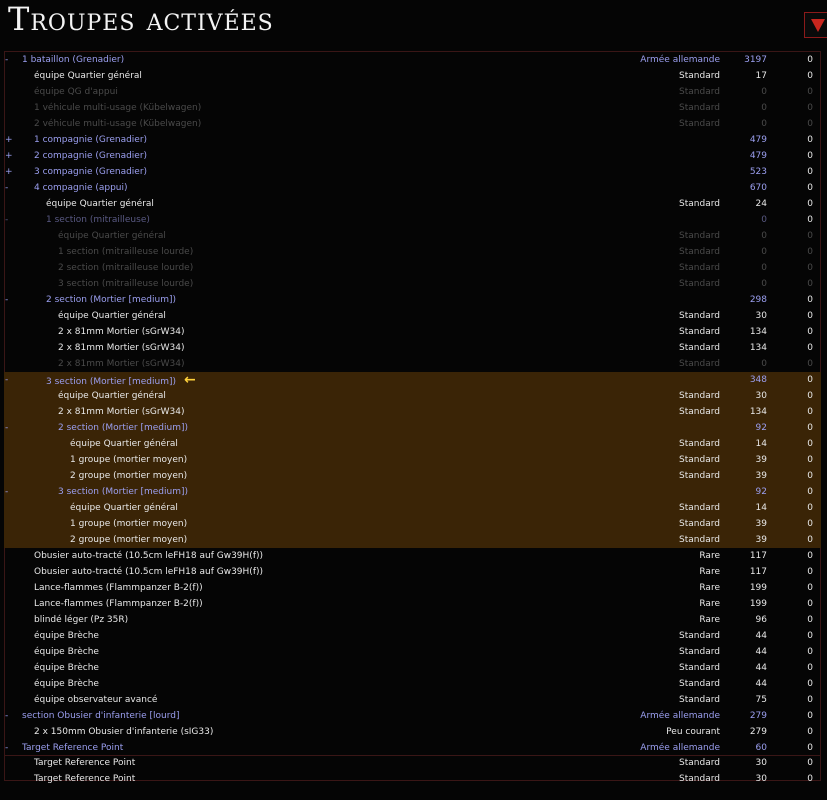  What do you see at coordinates (412, 76) in the screenshot?
I see `tree-item-row: équipe Quartier général Standard 17 0` at bounding box center [412, 76].